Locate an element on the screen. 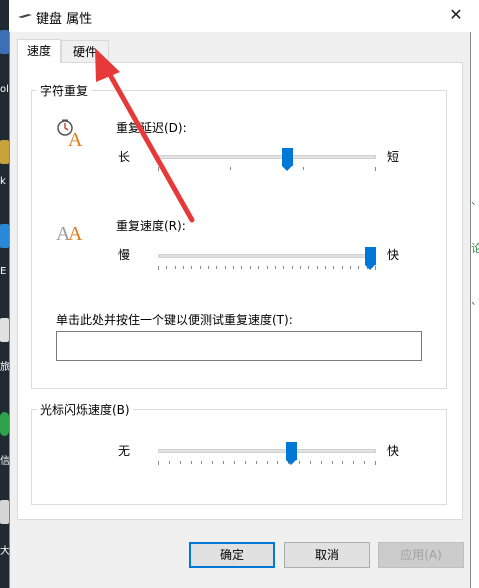 The image size is (479, 588). desktop-label-2: k is located at coordinates (3, 181).